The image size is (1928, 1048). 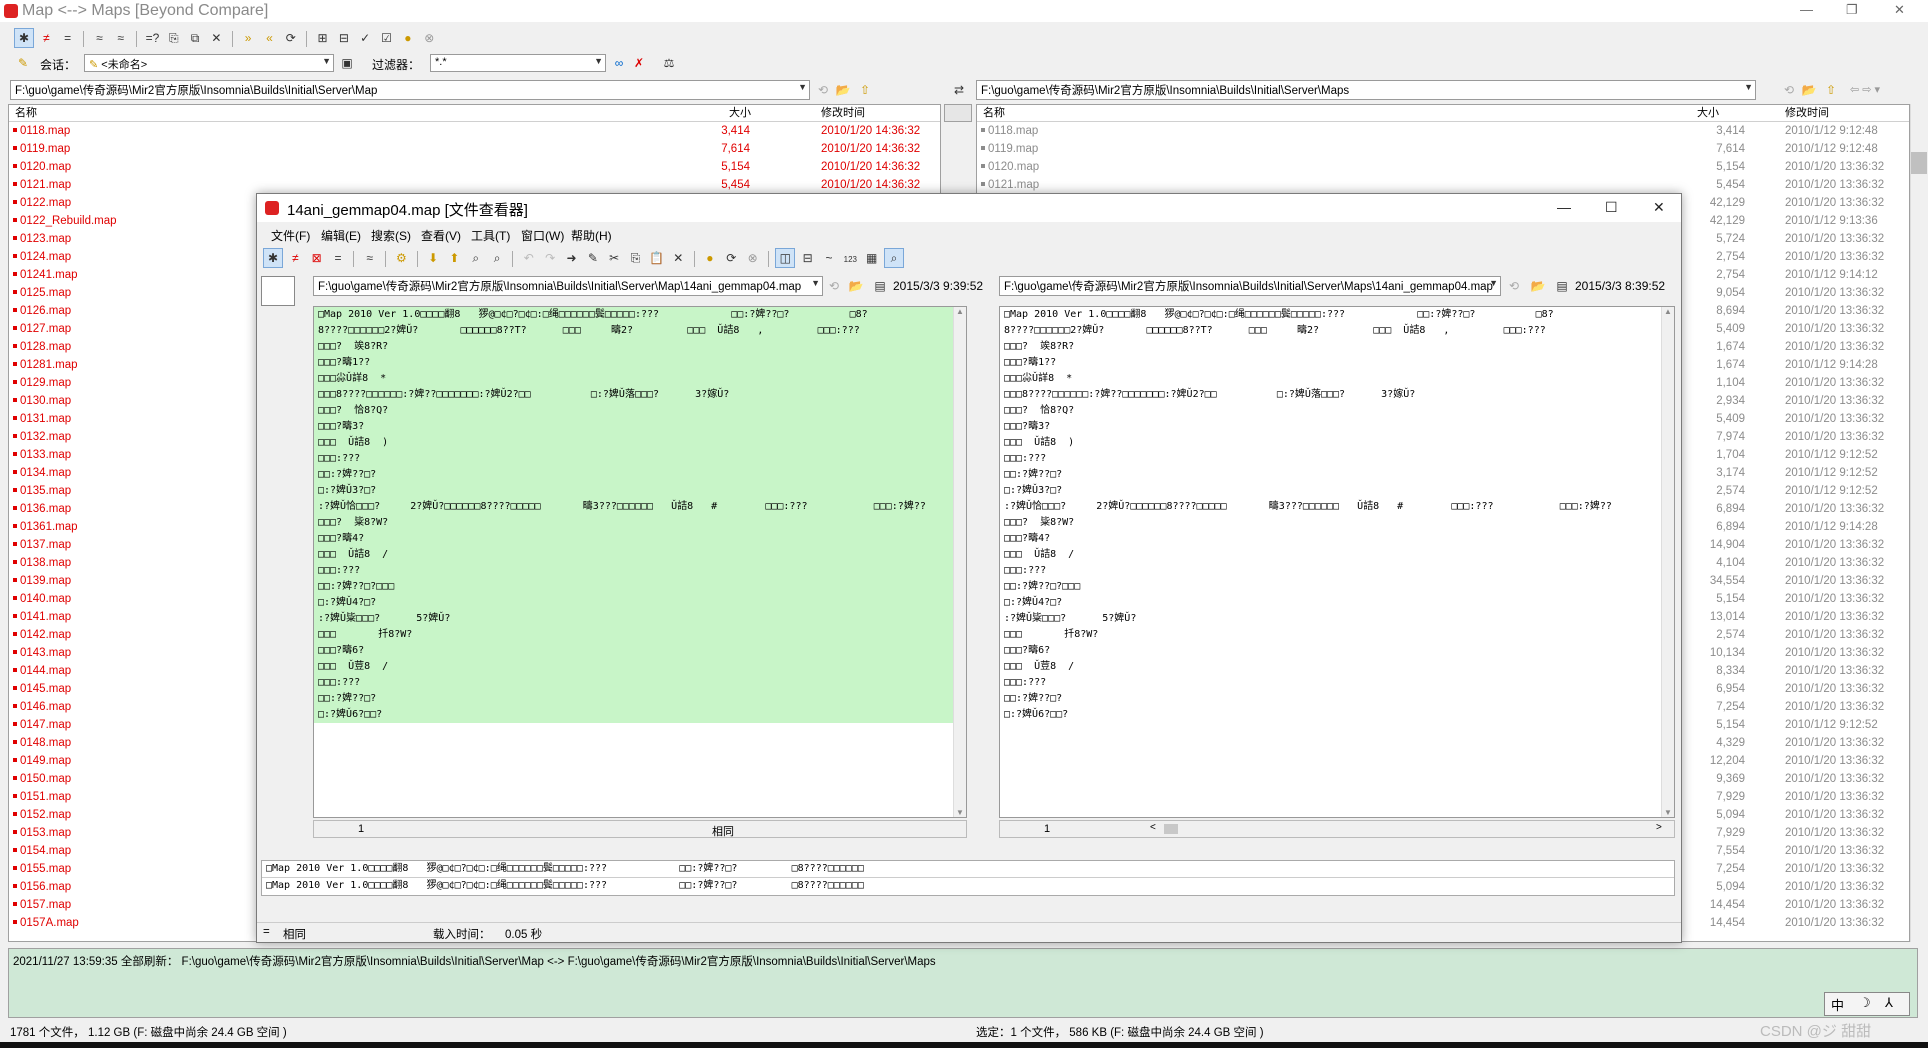 What do you see at coordinates (1443, 131) in the screenshot?
I see `file-row: 0118.map 3,414 2010/1/12 9:12:48` at bounding box center [1443, 131].